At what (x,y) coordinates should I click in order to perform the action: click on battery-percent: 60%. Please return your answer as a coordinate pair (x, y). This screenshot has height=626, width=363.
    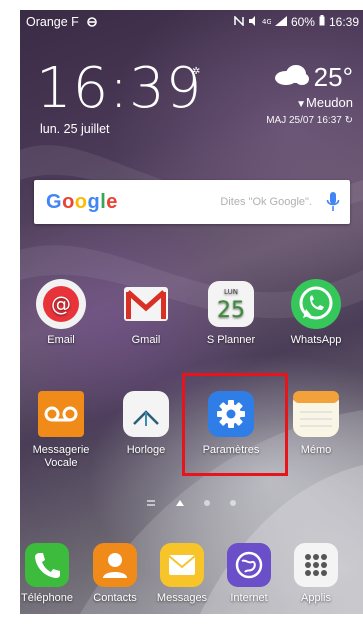
    Looking at the image, I should click on (302, 22).